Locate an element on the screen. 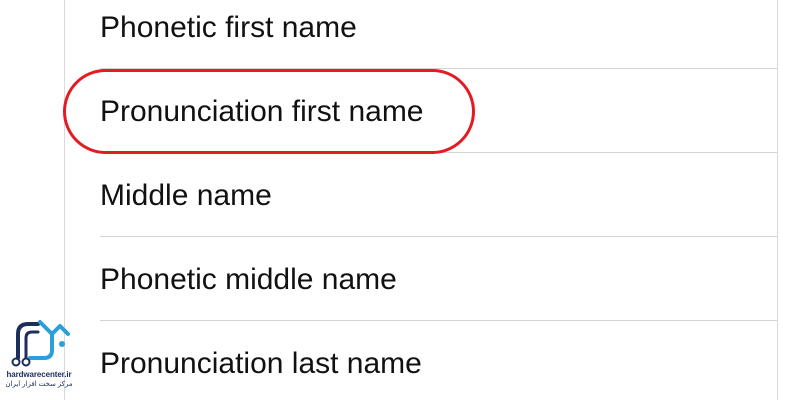 The image size is (800, 400). watermark-tagline: مرکز سخت افزار ایران is located at coordinates (39, 384).